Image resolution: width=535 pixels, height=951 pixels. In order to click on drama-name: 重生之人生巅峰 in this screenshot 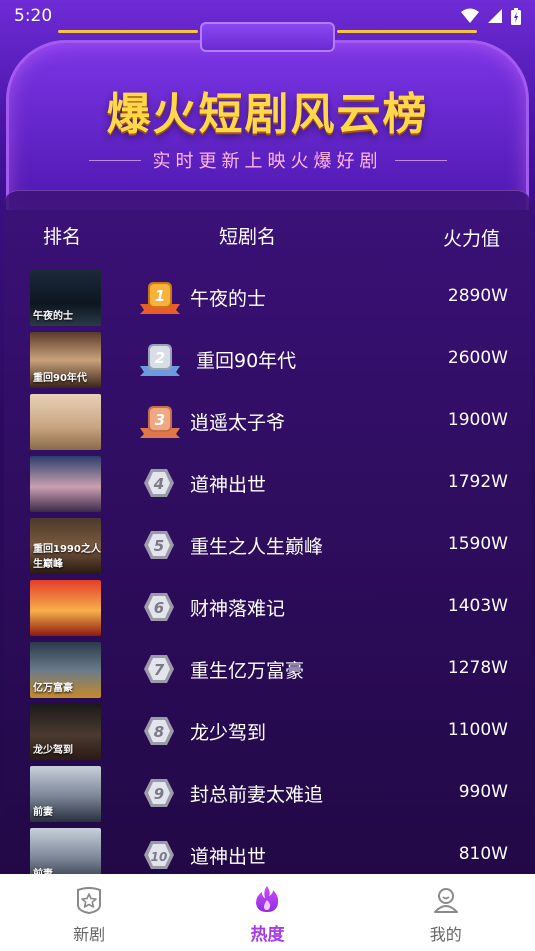, I will do `click(256, 545)`.